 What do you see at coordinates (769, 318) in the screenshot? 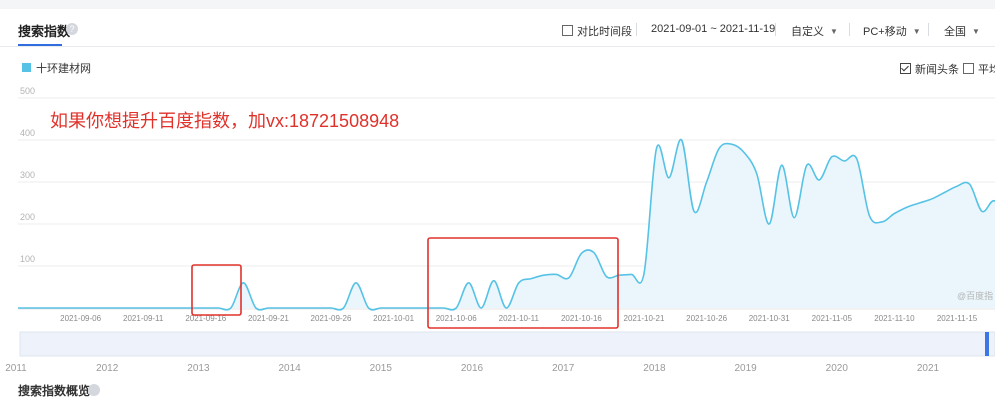
I see `x-tick-label: 2021-10-31` at bounding box center [769, 318].